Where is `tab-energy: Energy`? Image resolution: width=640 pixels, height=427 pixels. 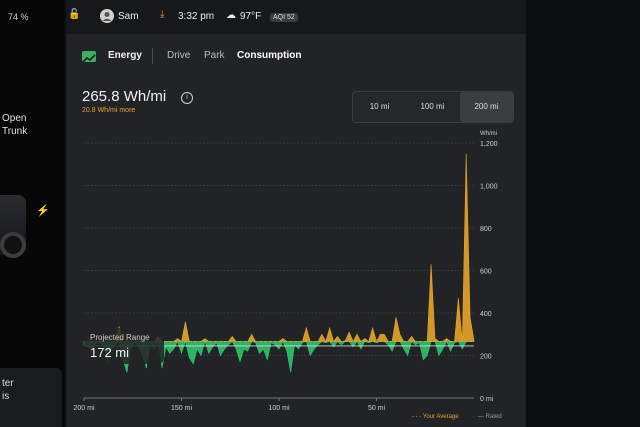 tab-energy: Energy is located at coordinates (125, 55).